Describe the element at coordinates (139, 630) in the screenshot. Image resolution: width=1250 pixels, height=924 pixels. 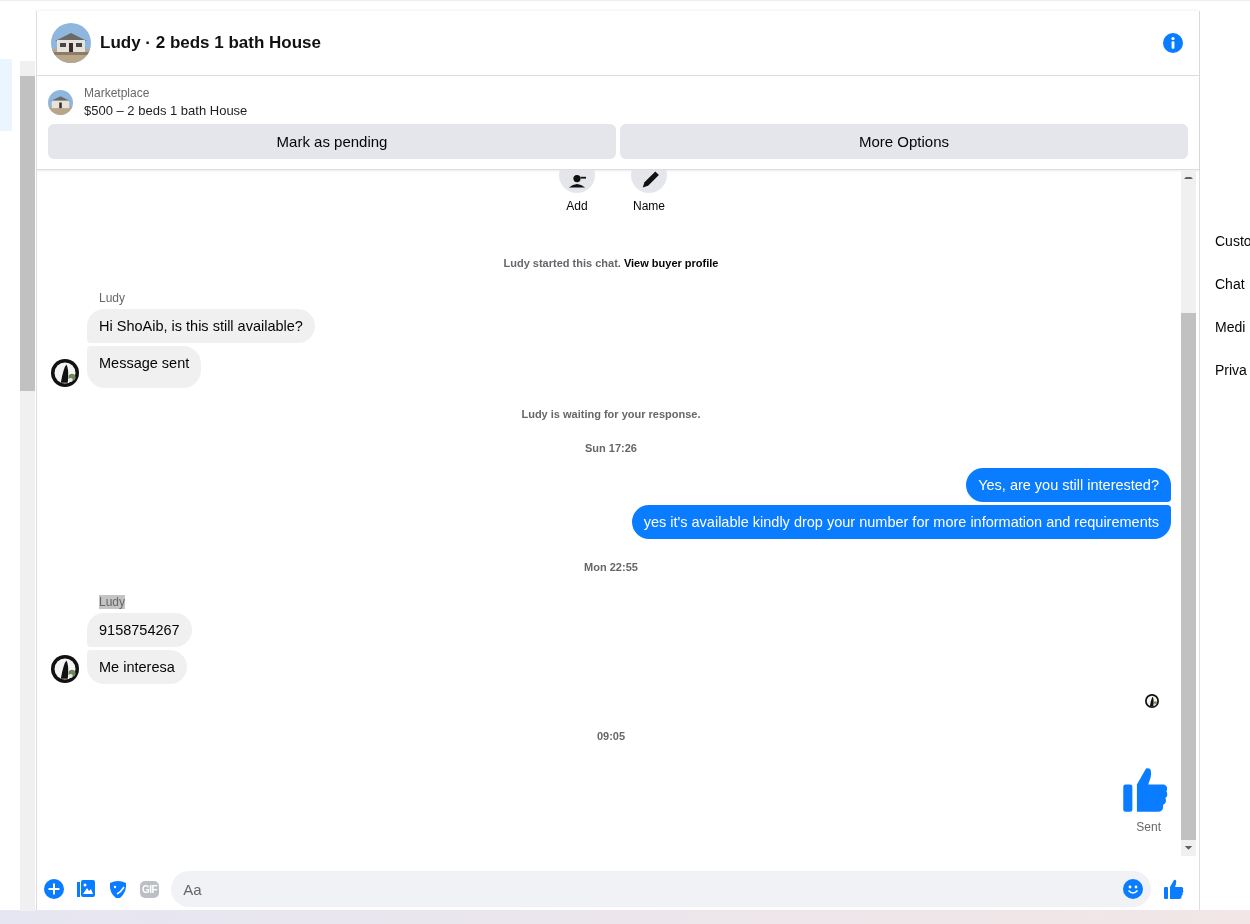
I see `message-bubble: 9158754267` at that location.